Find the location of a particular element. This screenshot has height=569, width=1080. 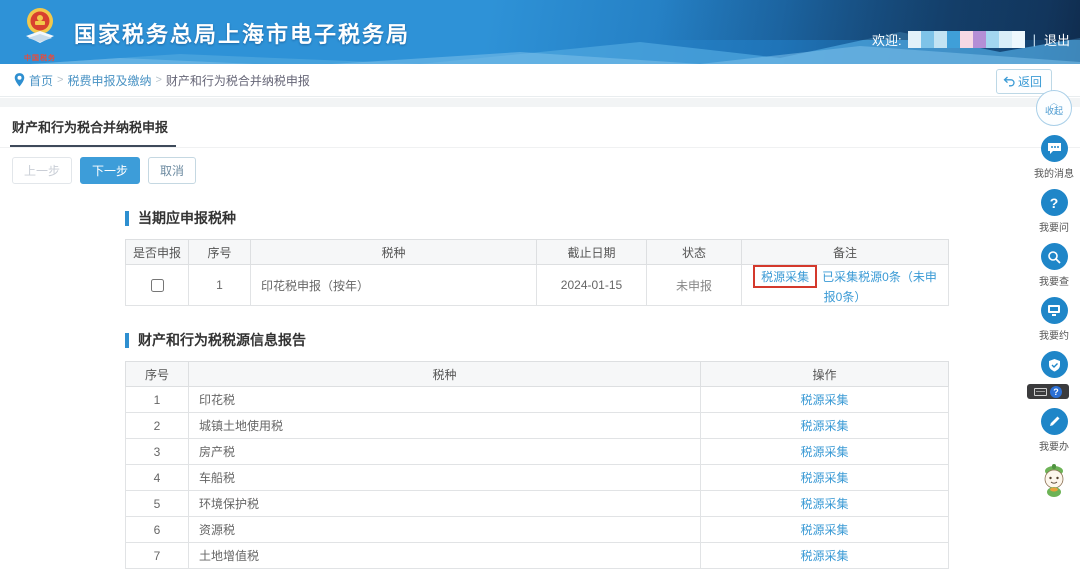

seq-cell: 3 is located at coordinates (157, 451).